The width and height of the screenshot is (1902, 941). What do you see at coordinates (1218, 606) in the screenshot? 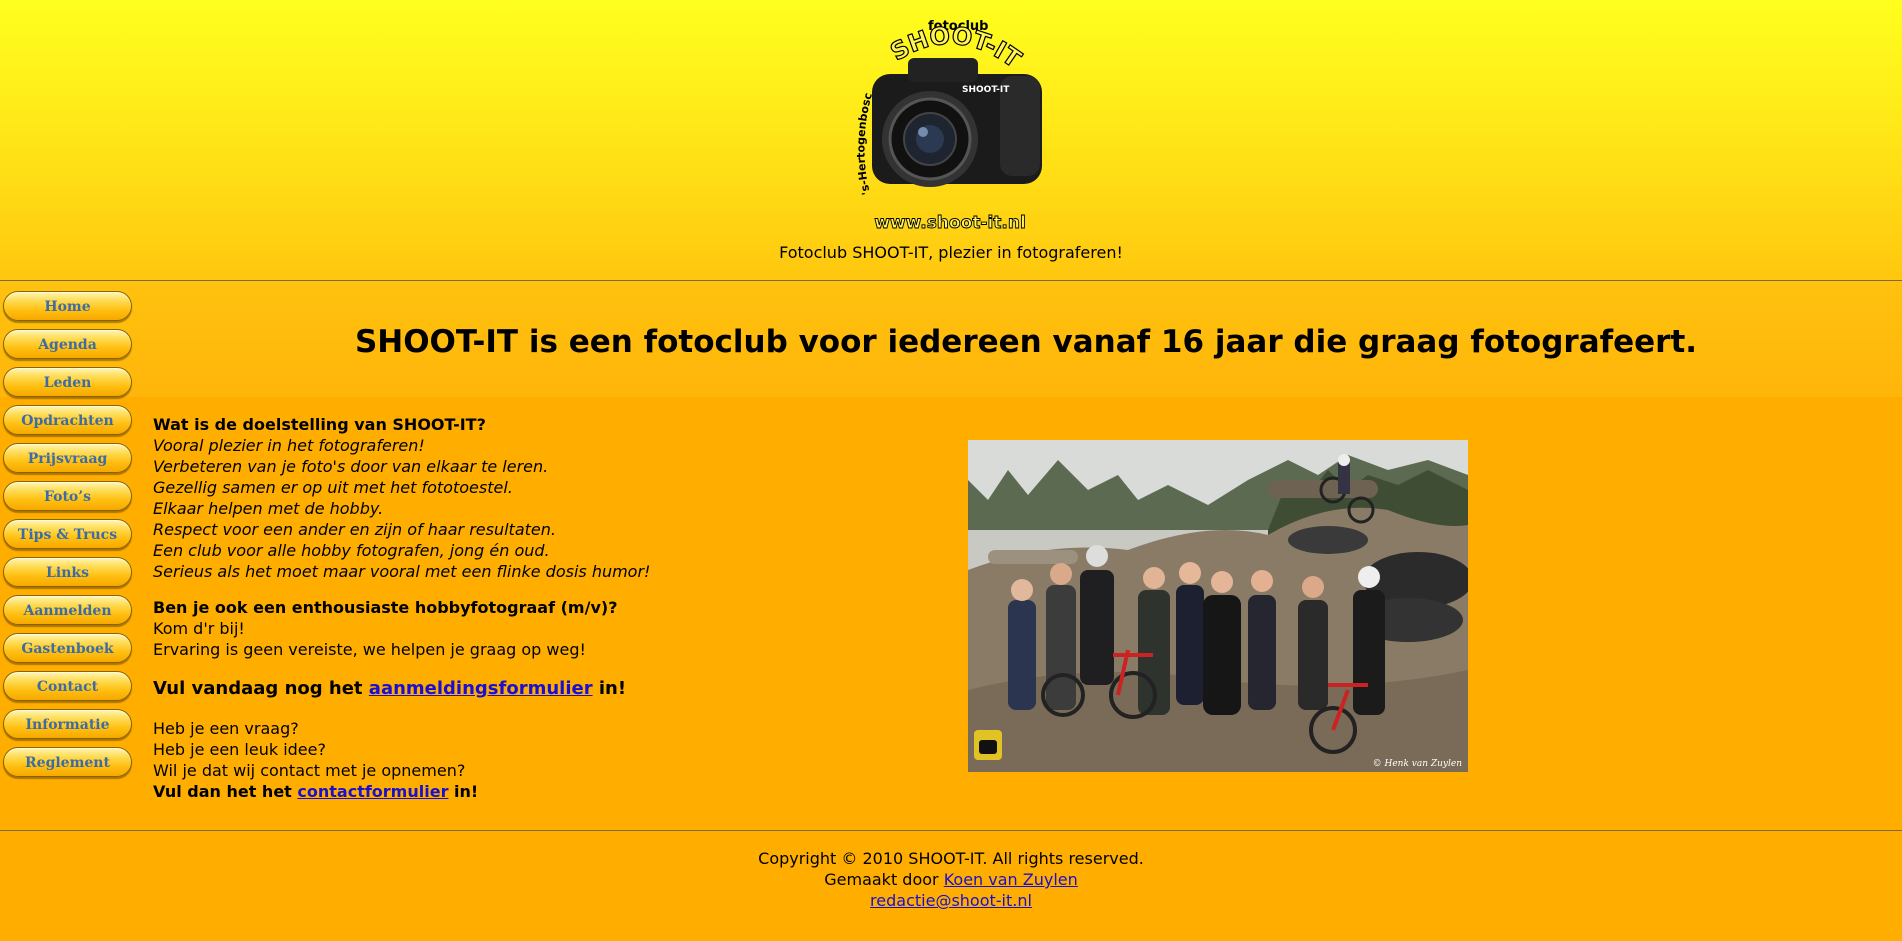
I see `club-group-photo: © Henk van Zuylen` at bounding box center [1218, 606].